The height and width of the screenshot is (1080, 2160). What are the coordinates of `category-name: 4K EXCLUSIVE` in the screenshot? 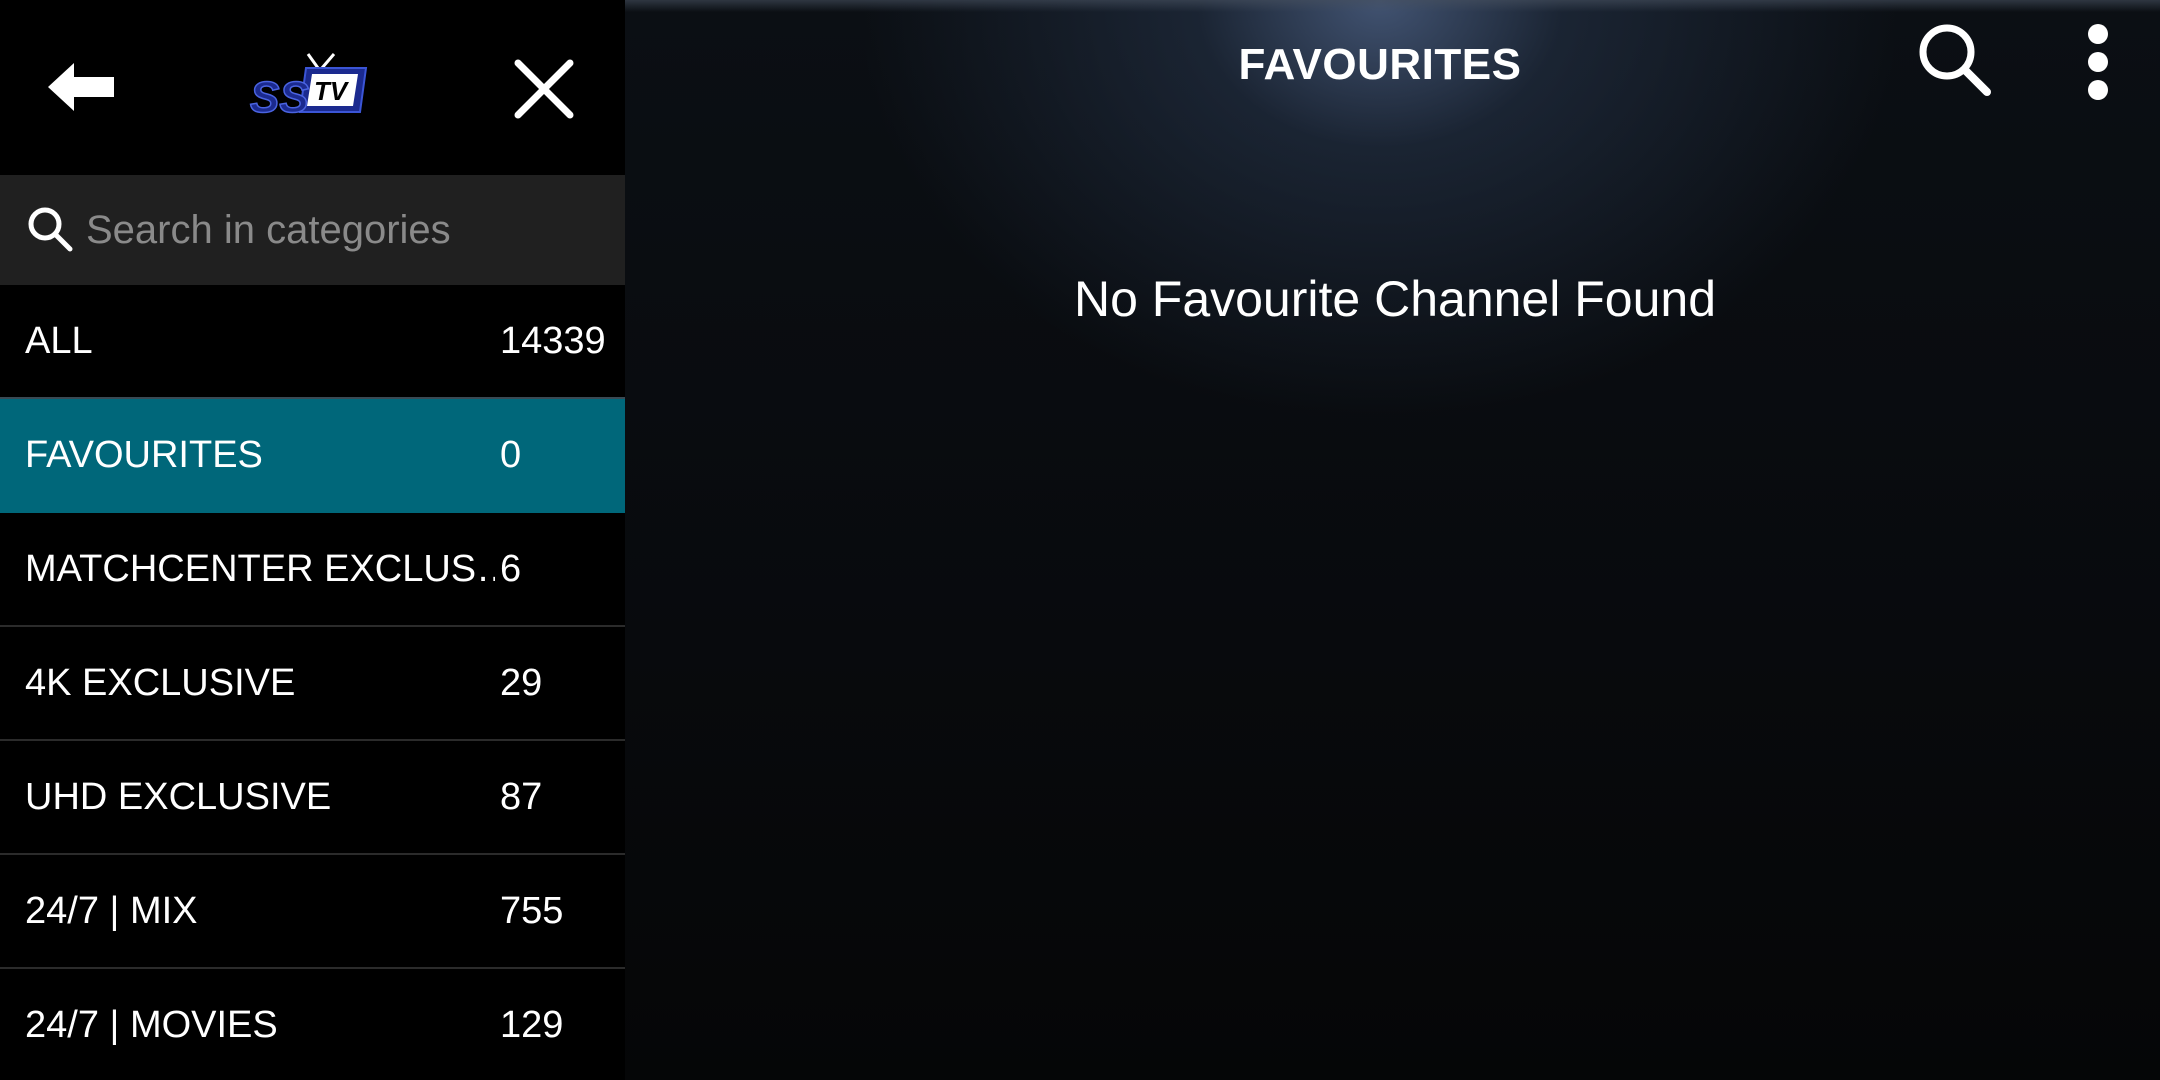 It's located at (160, 683).